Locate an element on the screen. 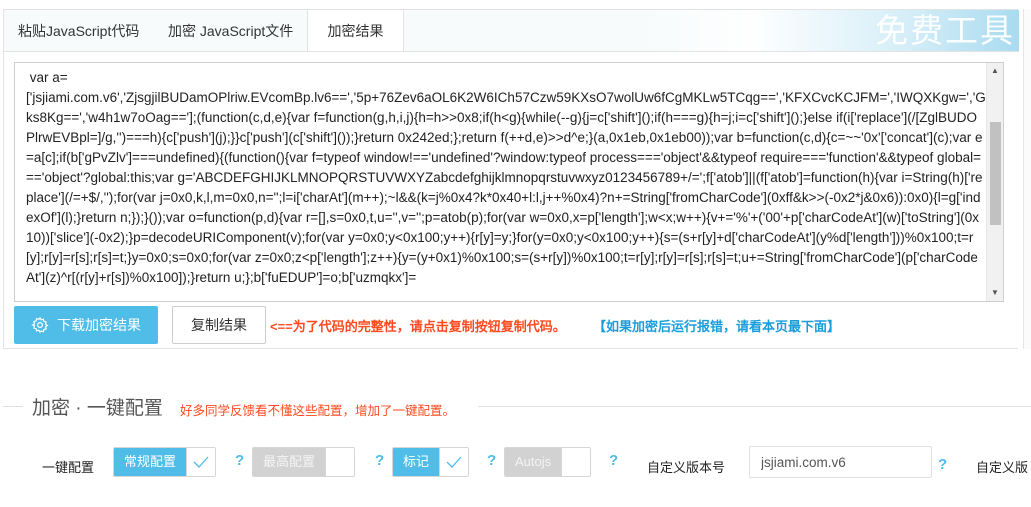 Image resolution: width=1031 pixels, height=507 pixels. toggle-max-config: 最高配置 is located at coordinates (304, 462).